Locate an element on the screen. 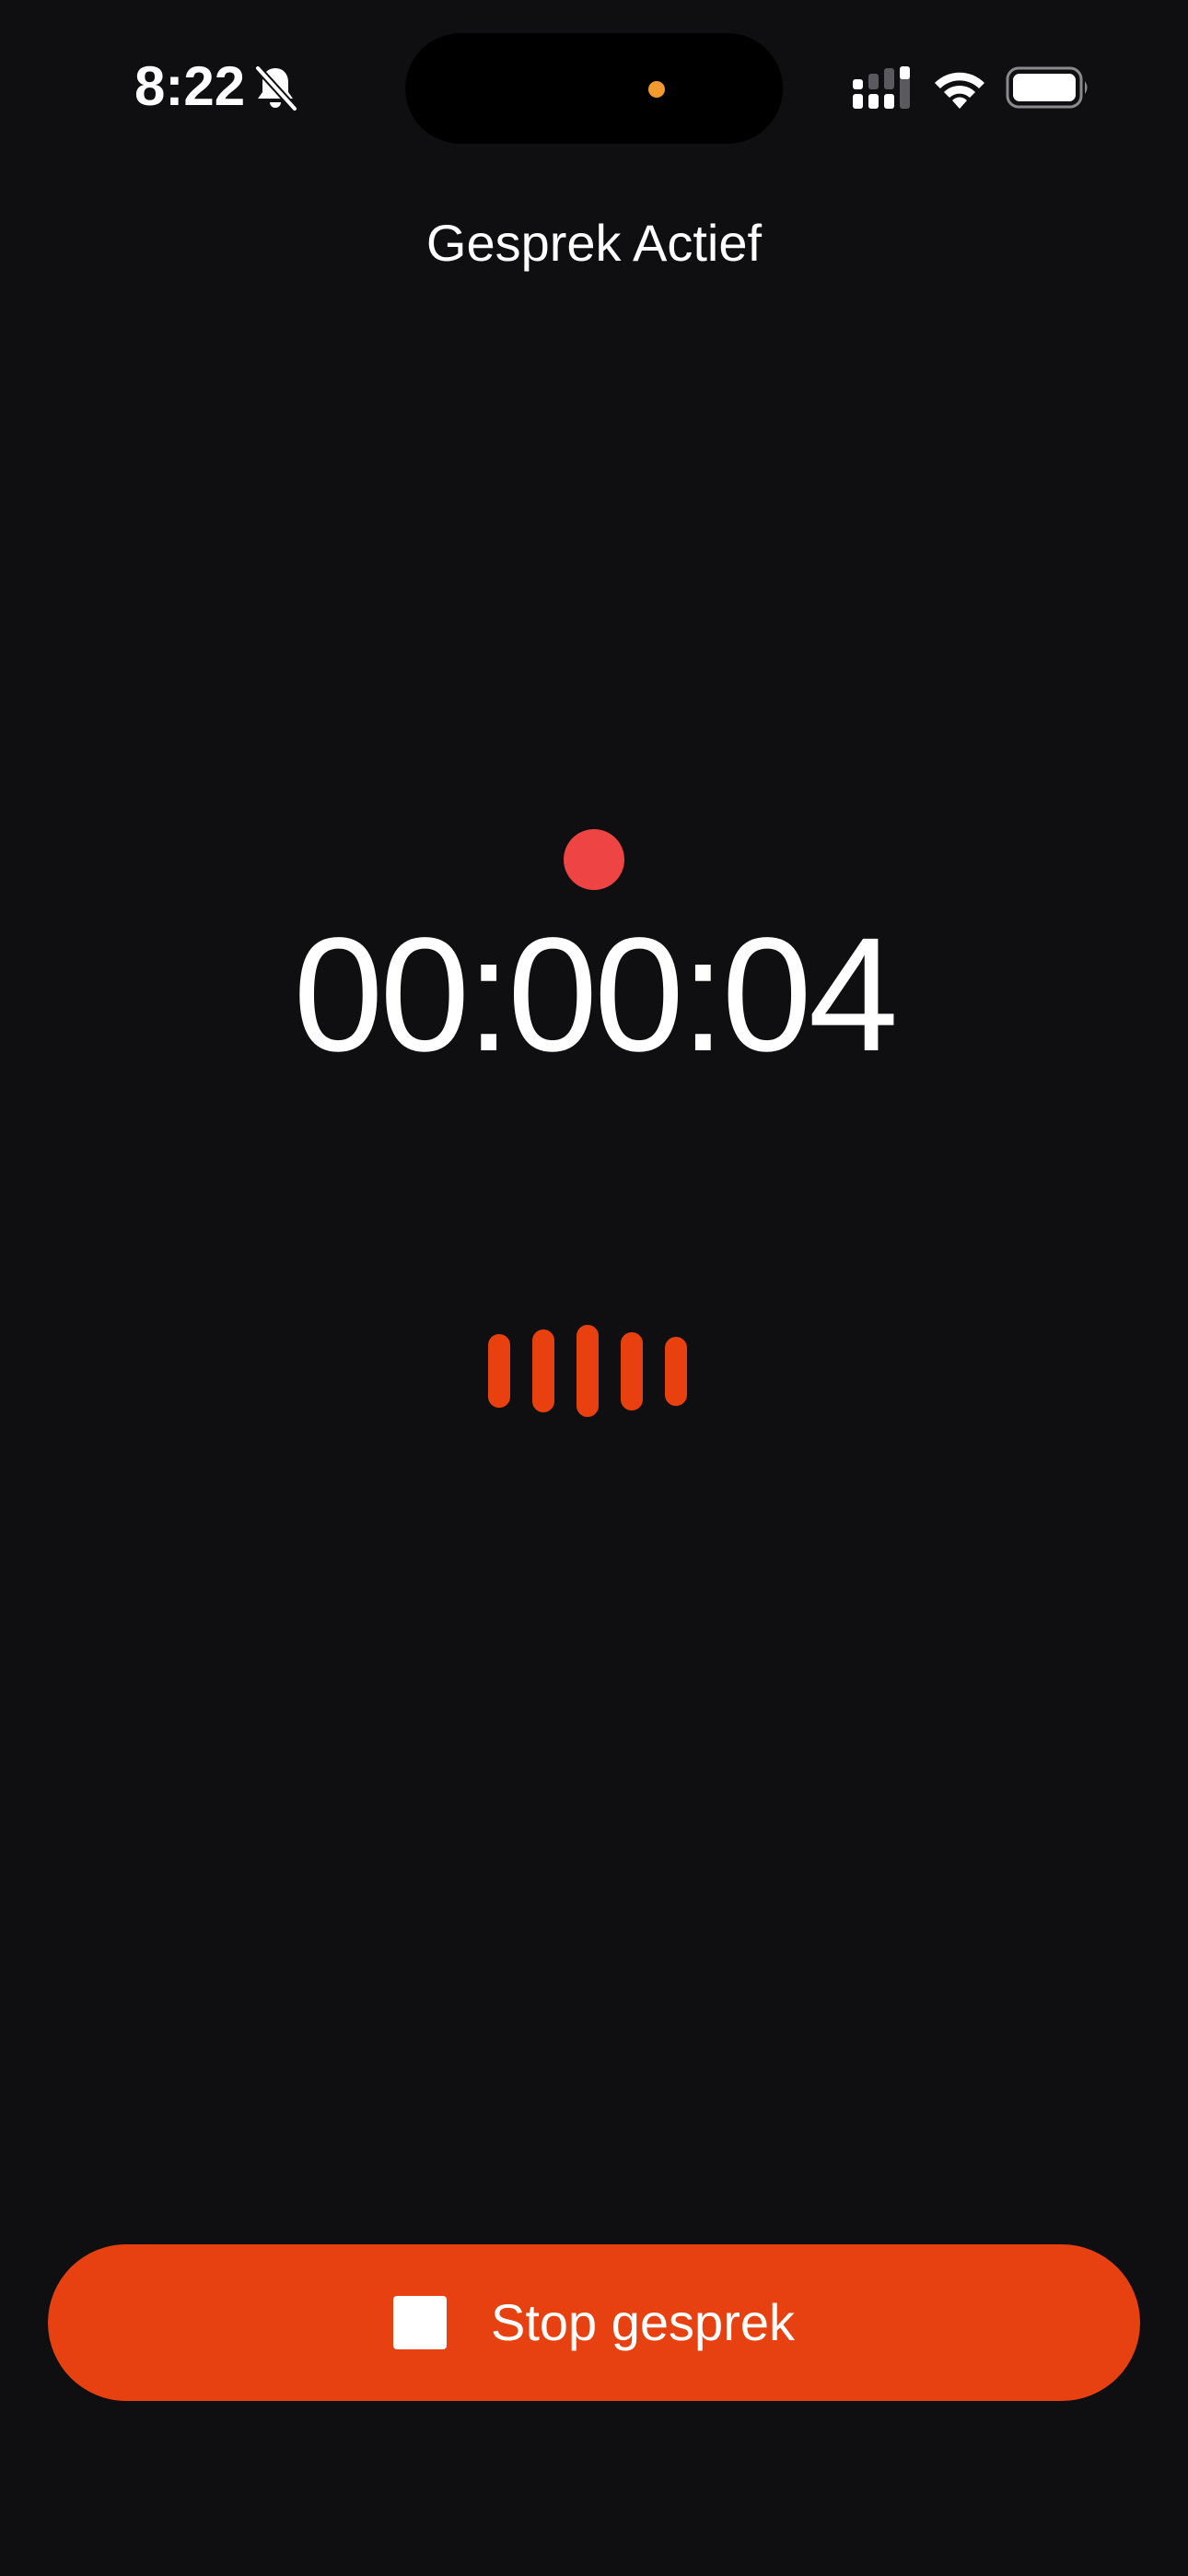 The image size is (1188, 2576). page-title: Gesprek Actief is located at coordinates (594, 243).